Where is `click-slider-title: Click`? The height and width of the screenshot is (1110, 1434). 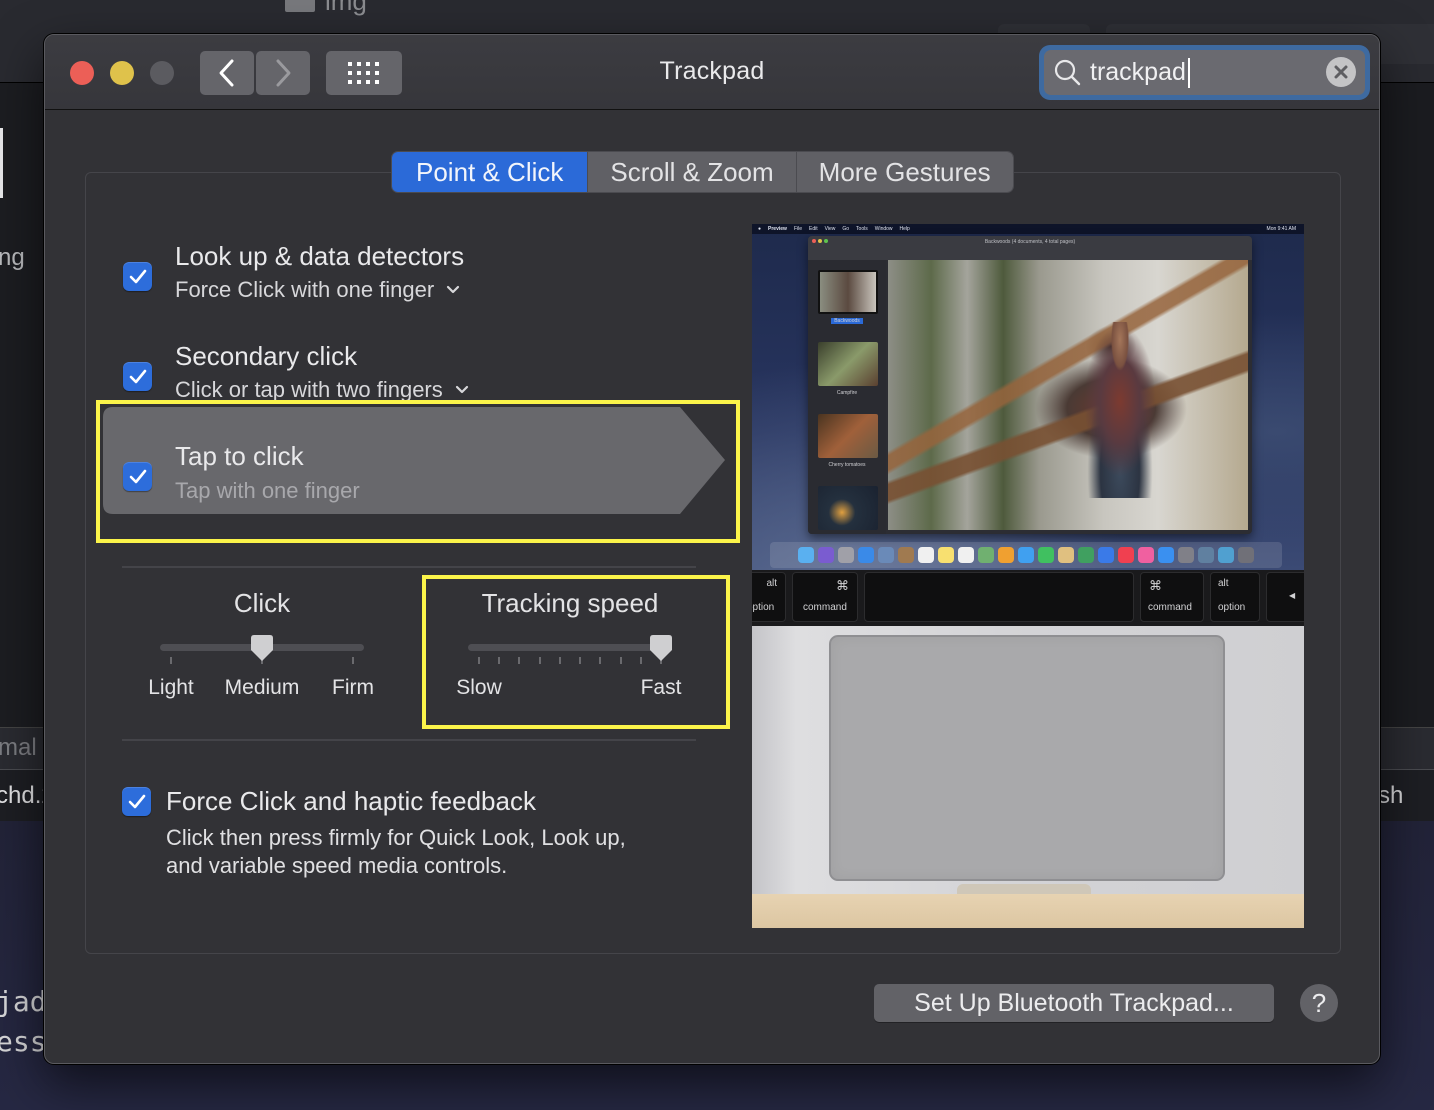 click-slider-title: Click is located at coordinates (262, 603).